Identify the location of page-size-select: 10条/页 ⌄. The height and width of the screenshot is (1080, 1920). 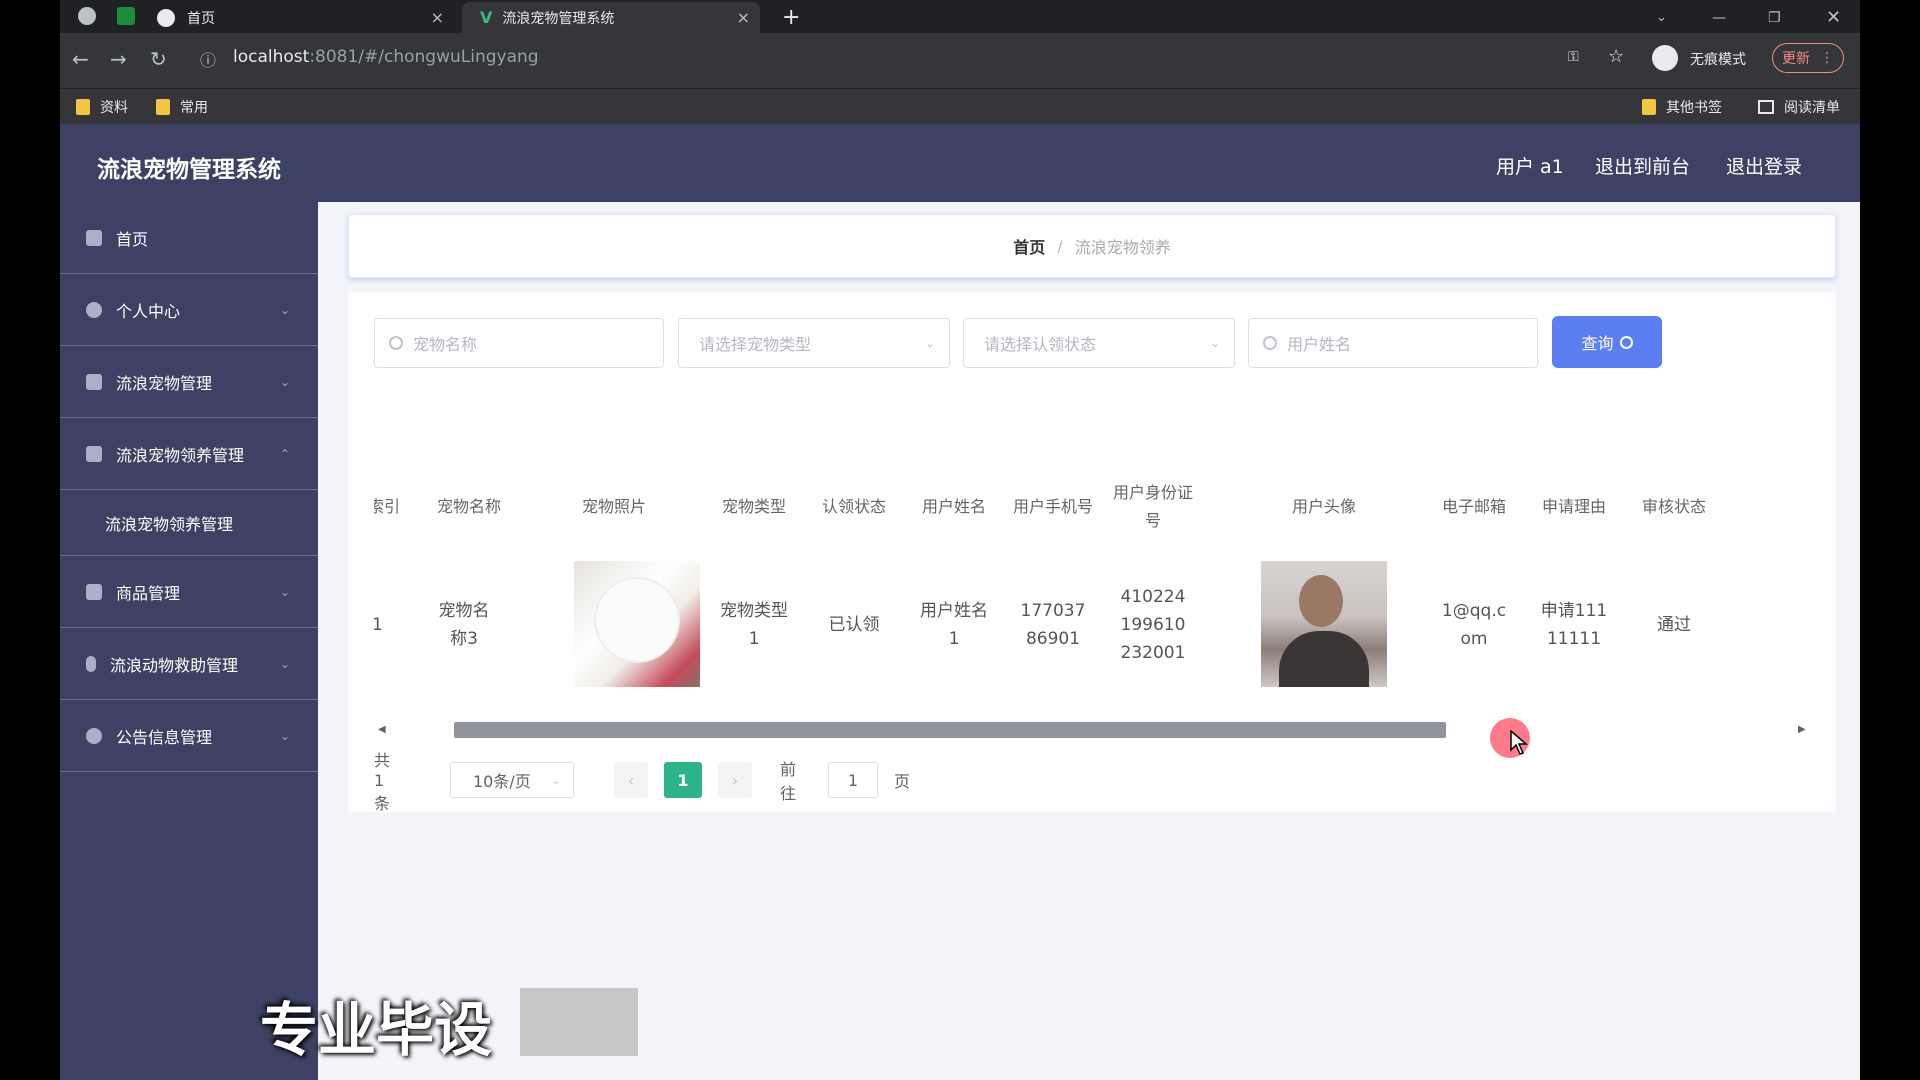
(512, 780).